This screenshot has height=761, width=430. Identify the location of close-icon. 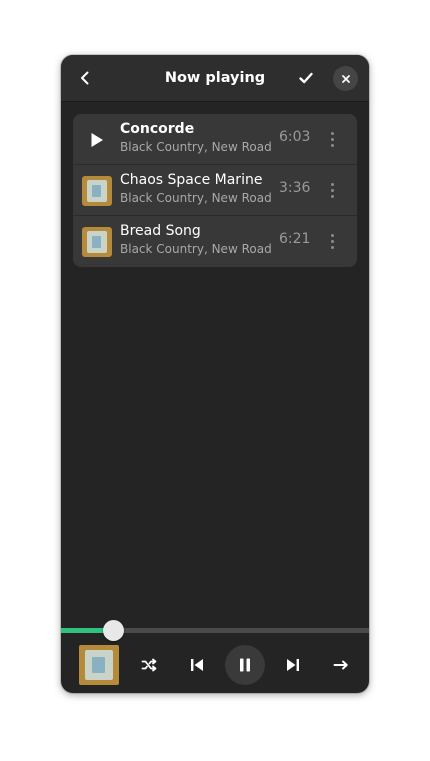
(345, 78).